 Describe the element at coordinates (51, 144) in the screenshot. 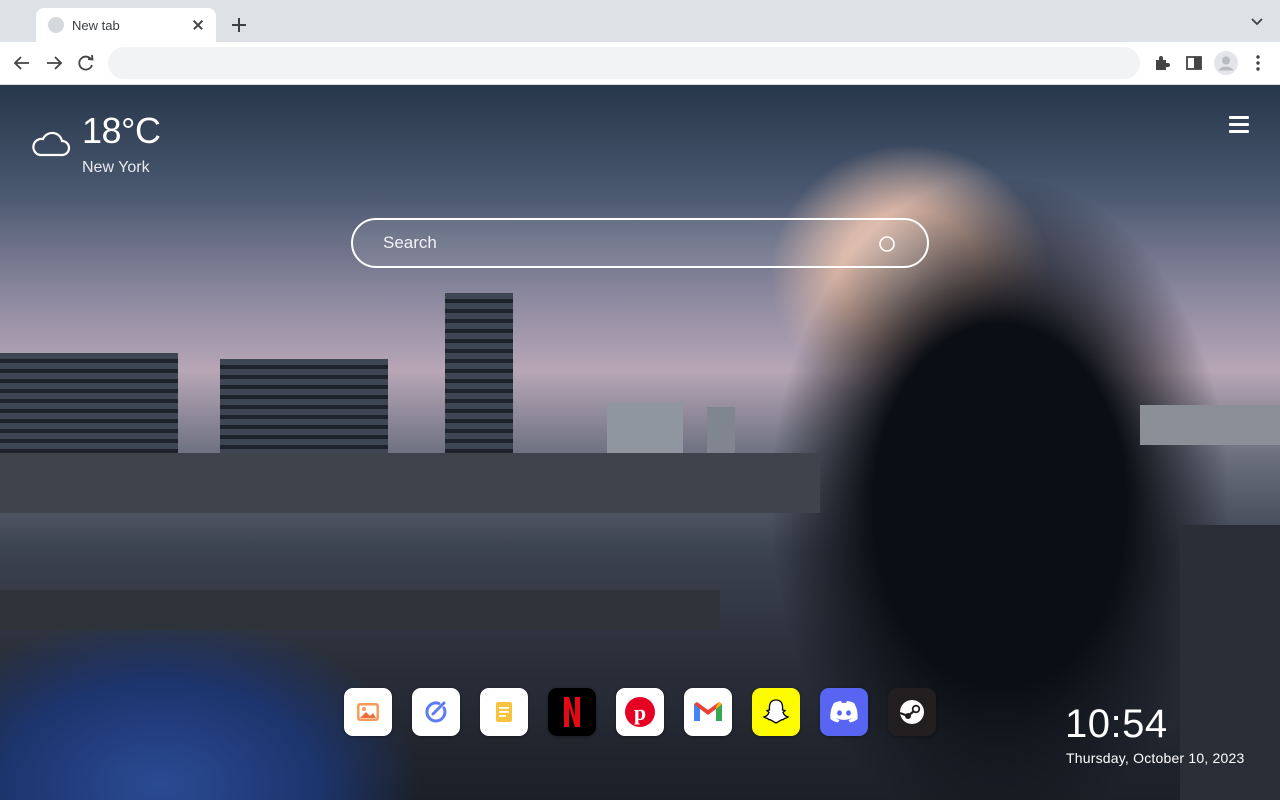

I see `cloud-icon` at that location.